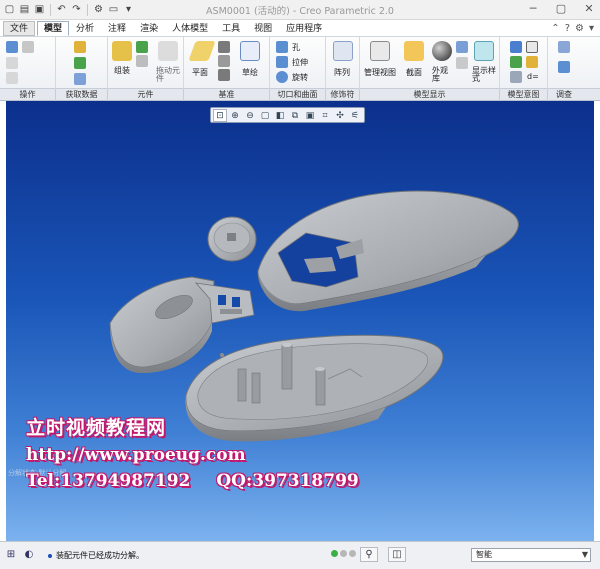  Describe the element at coordinates (462, 47) in the screenshot. I see `appearance-tool-icon` at that location.